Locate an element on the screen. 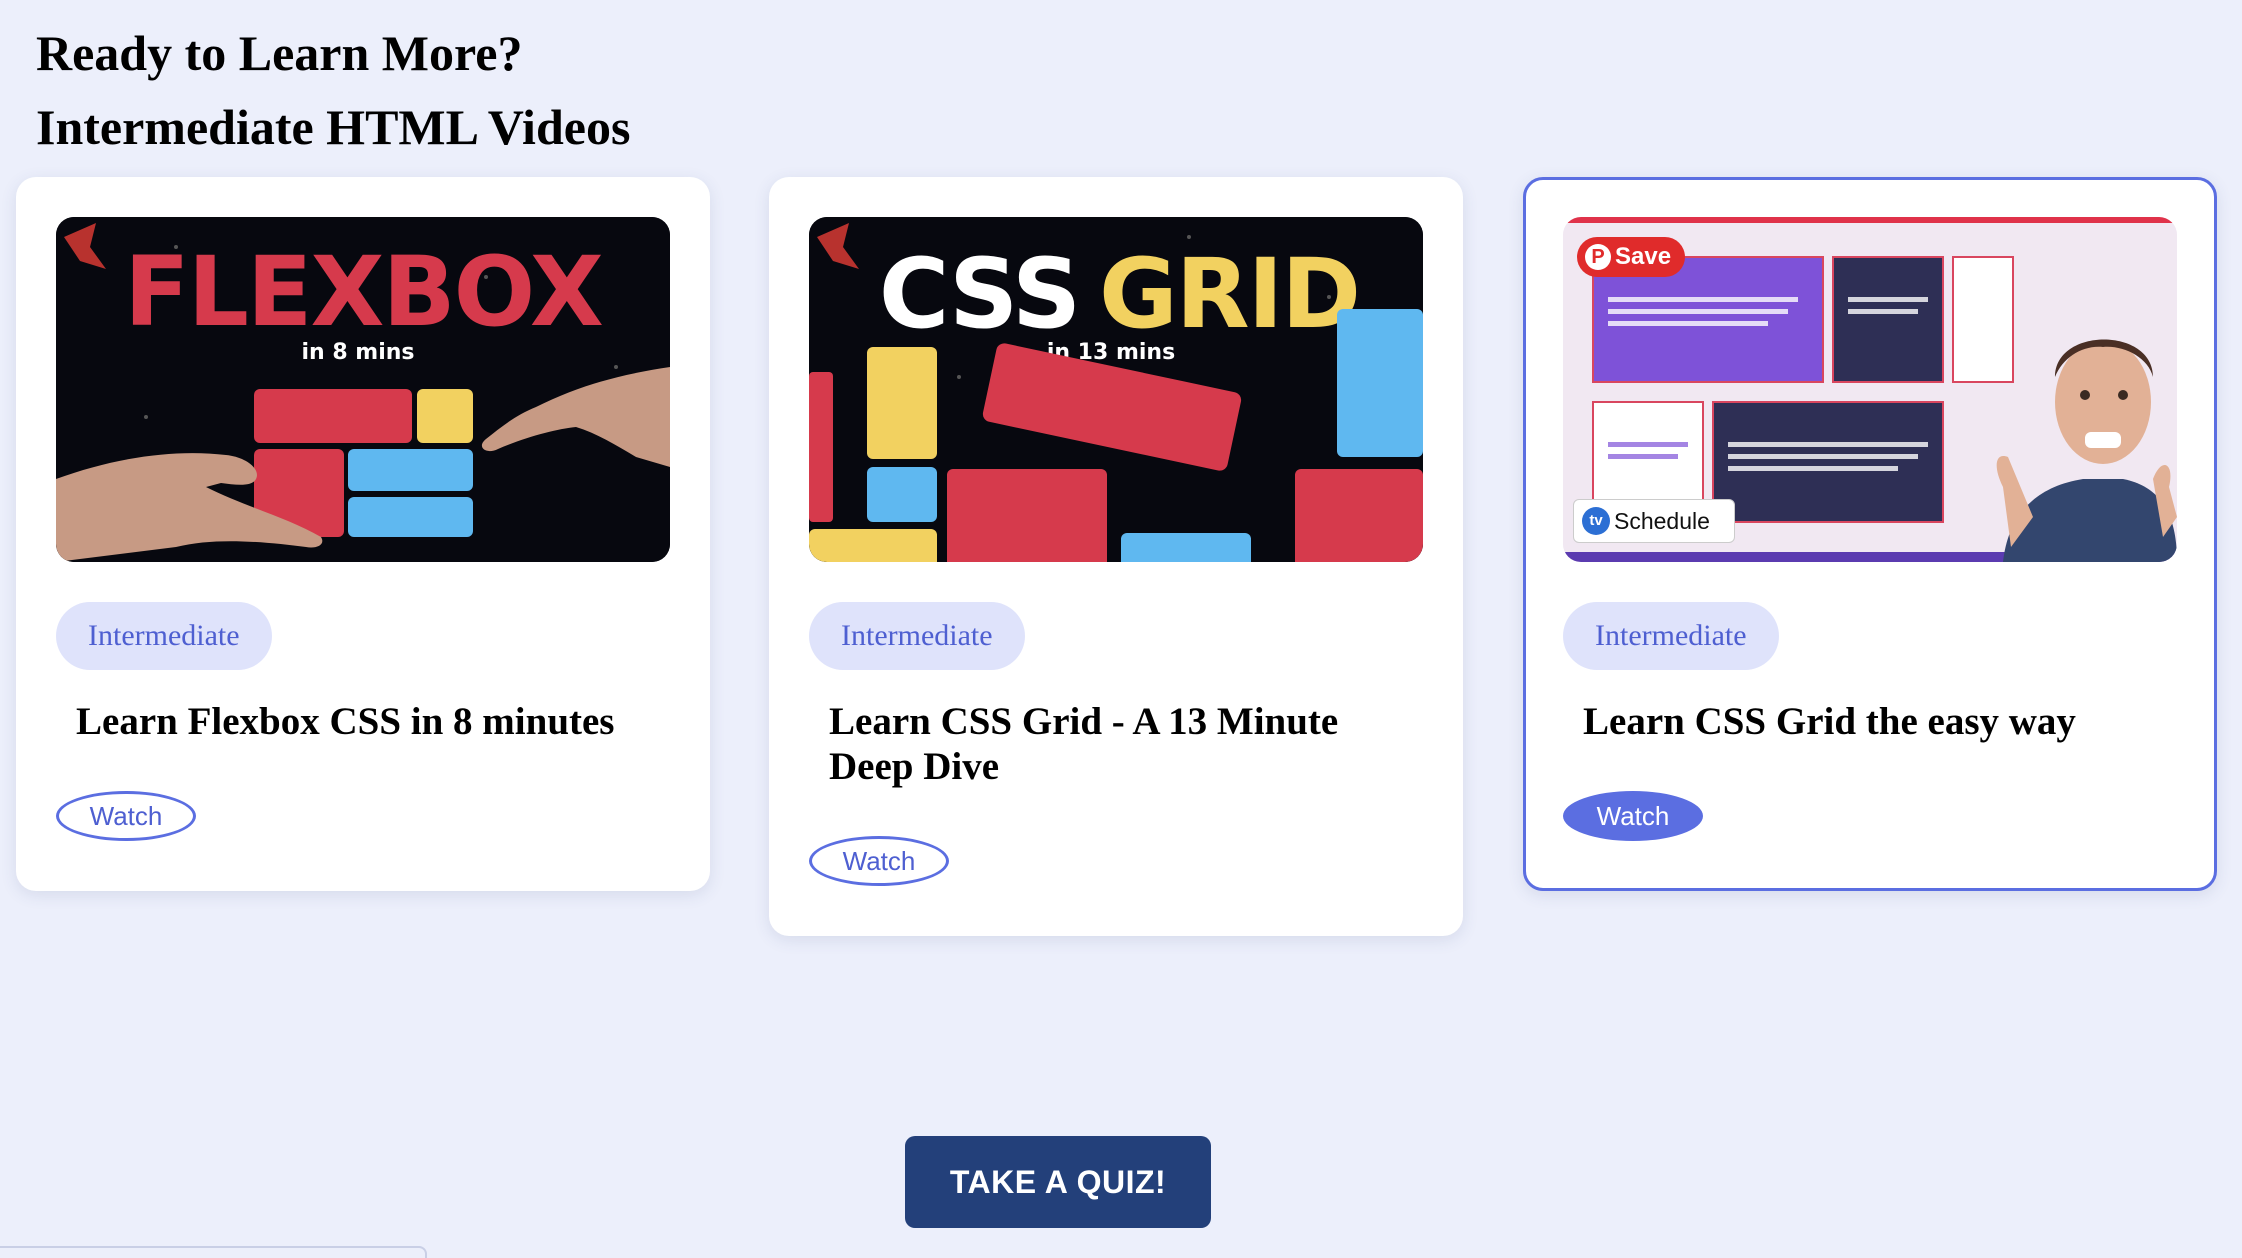 This screenshot has width=2242, height=1258. video-title: Learn CSS Grid the easy way is located at coordinates (1829, 721).